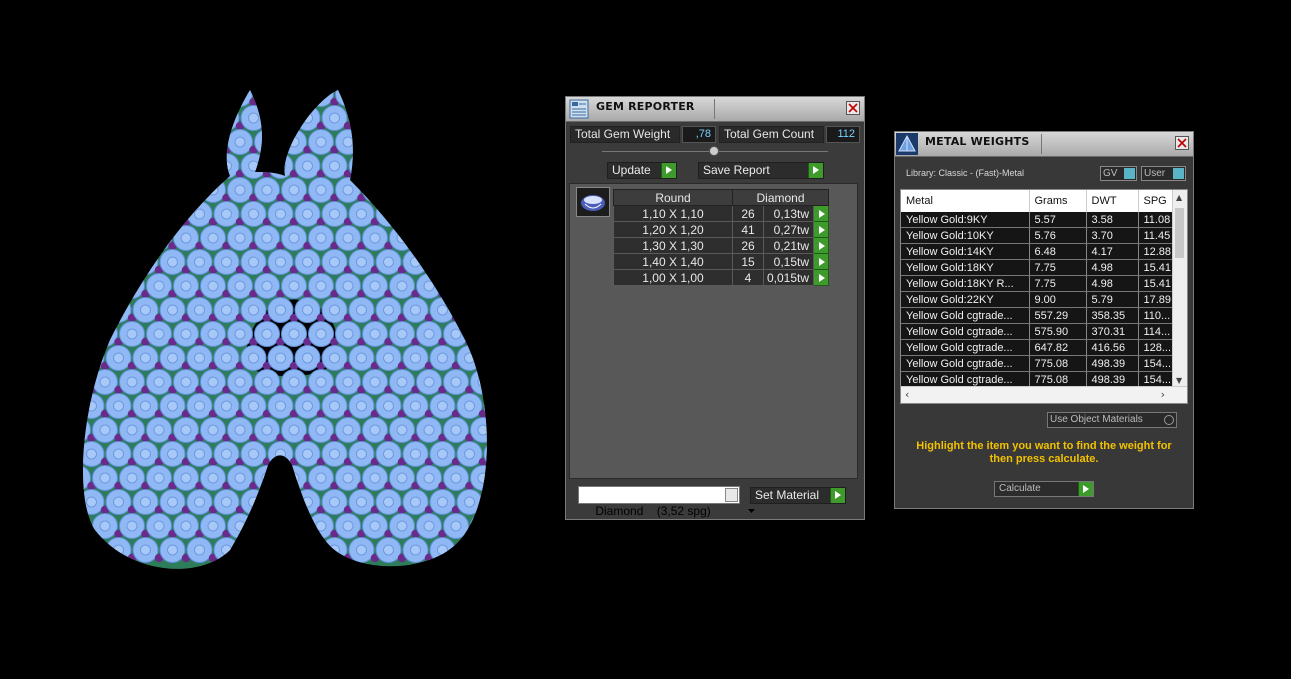 This screenshot has width=1291, height=679. Describe the element at coordinates (748, 229) in the screenshot. I see `gem-count-cell: 41` at that location.